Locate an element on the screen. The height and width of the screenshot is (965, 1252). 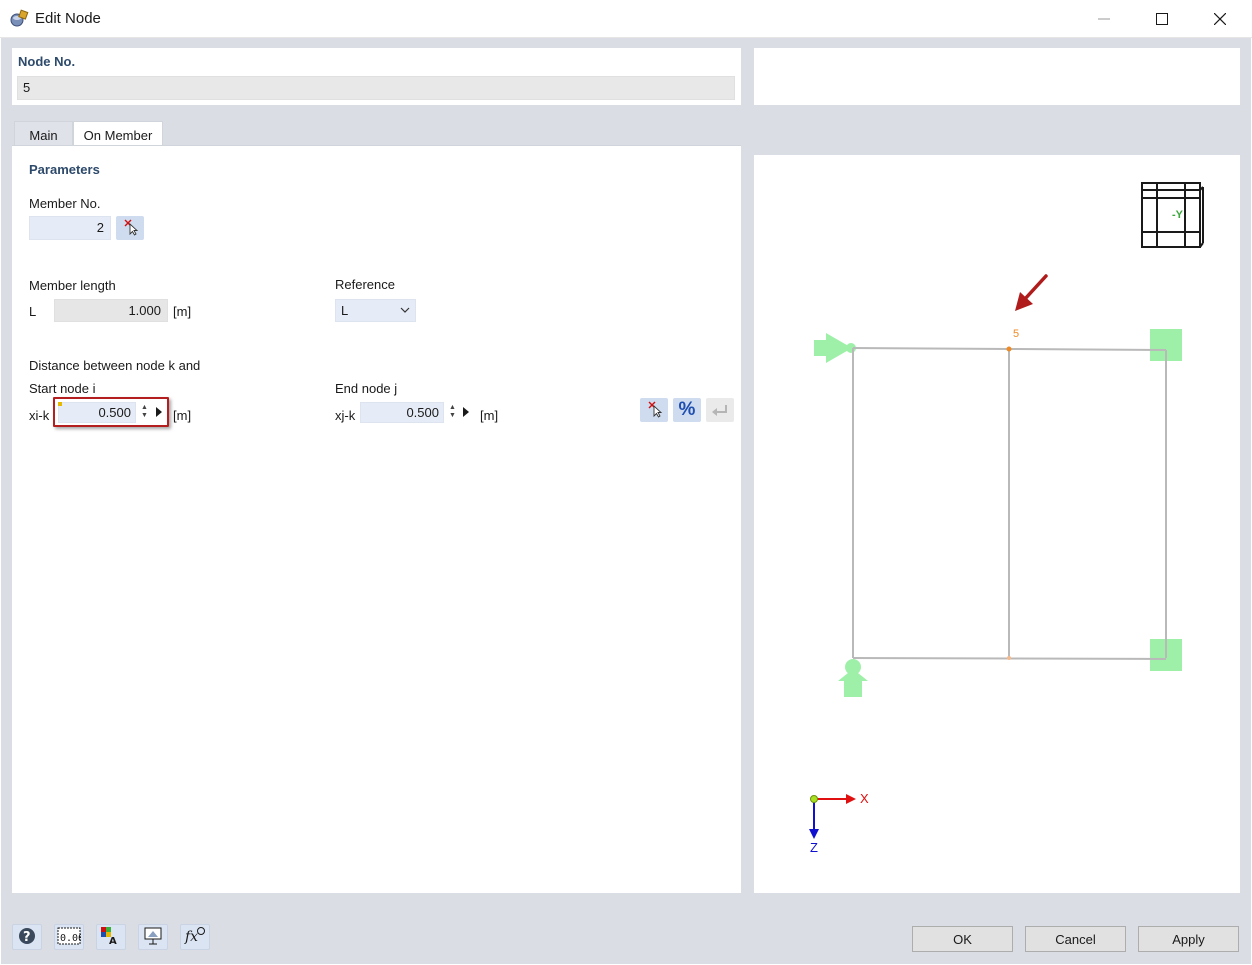
graphics-button is located at coordinates (153, 937).